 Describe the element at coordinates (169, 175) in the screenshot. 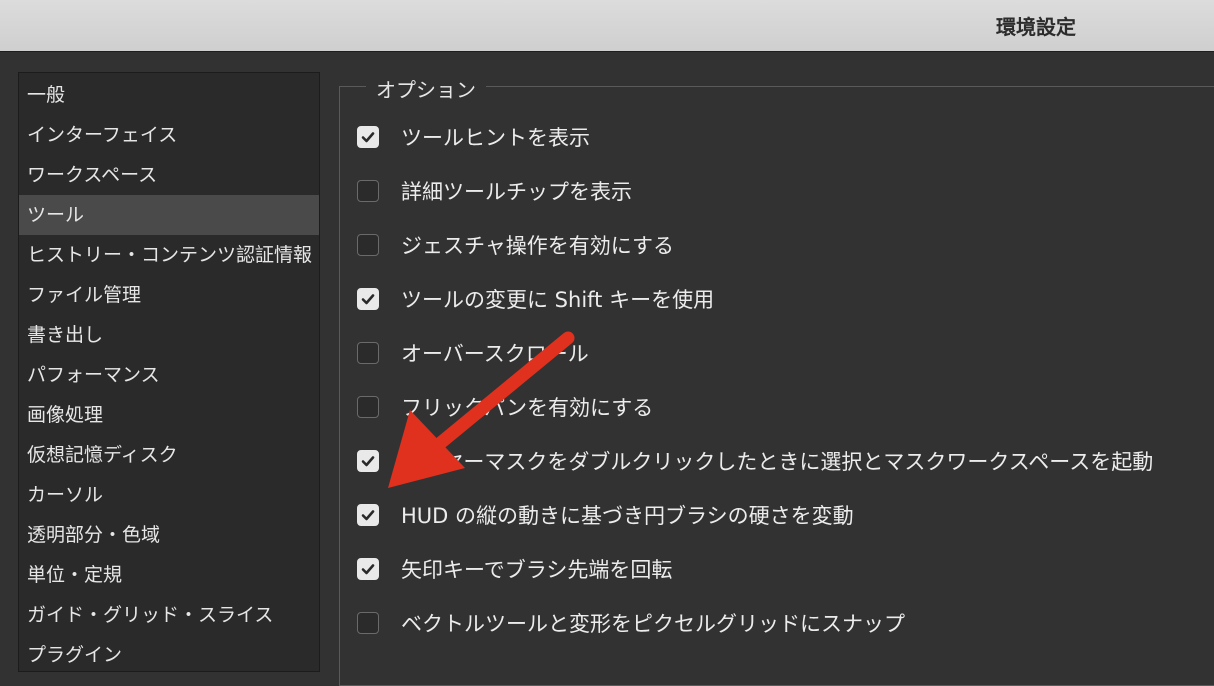

I see `sidebar-item: ワークスペース` at that location.